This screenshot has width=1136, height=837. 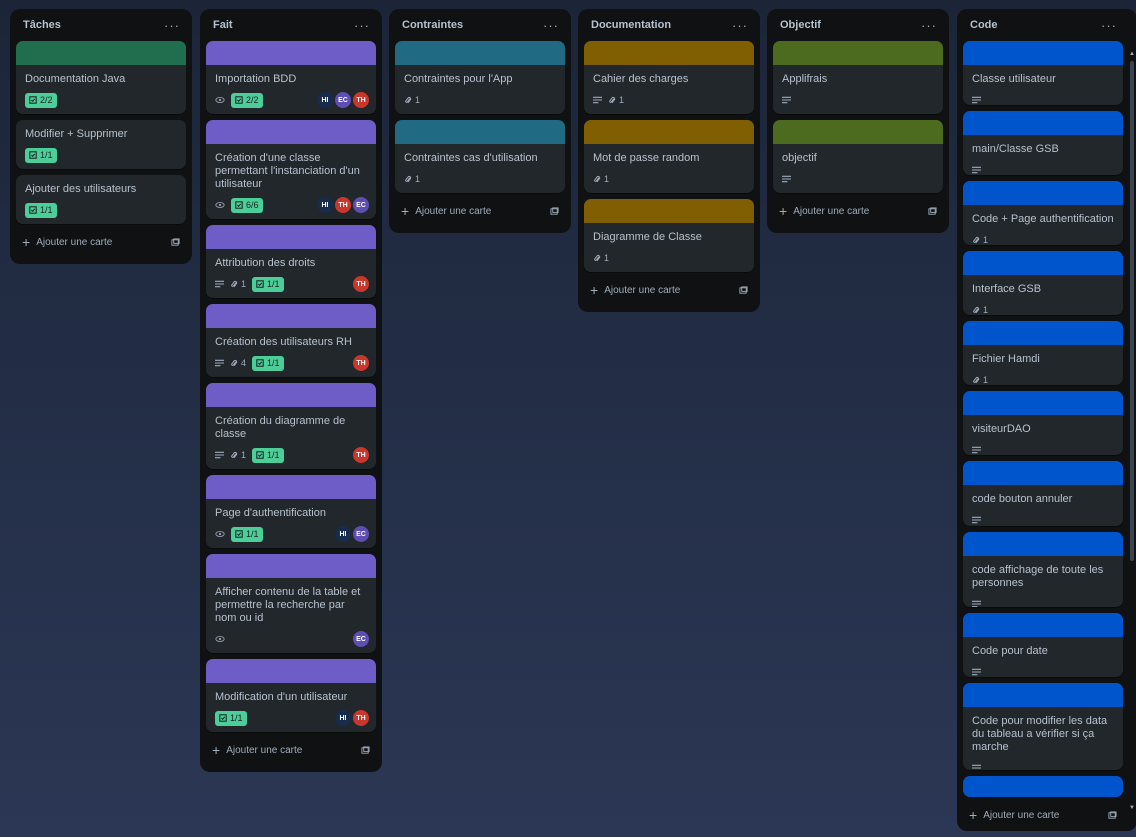 What do you see at coordinates (1043, 645) in the screenshot?
I see `card: Code pour date` at bounding box center [1043, 645].